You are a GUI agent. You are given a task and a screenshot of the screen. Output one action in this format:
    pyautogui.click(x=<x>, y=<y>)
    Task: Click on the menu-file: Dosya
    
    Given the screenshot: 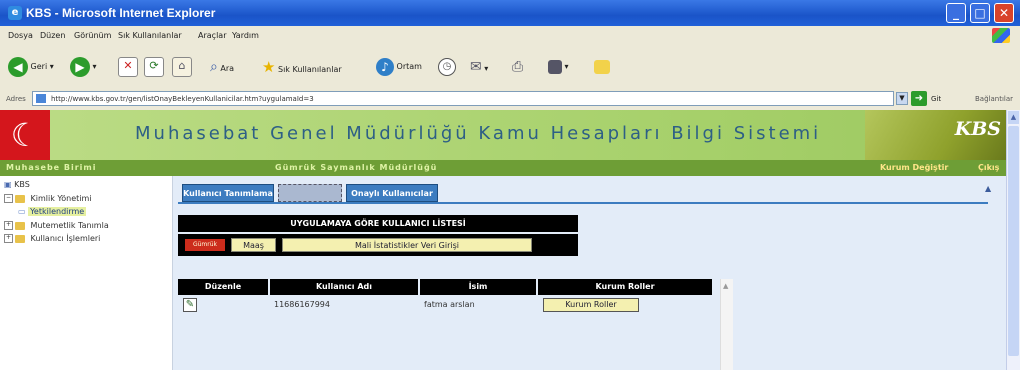 What is the action you would take?
    pyautogui.click(x=20, y=35)
    